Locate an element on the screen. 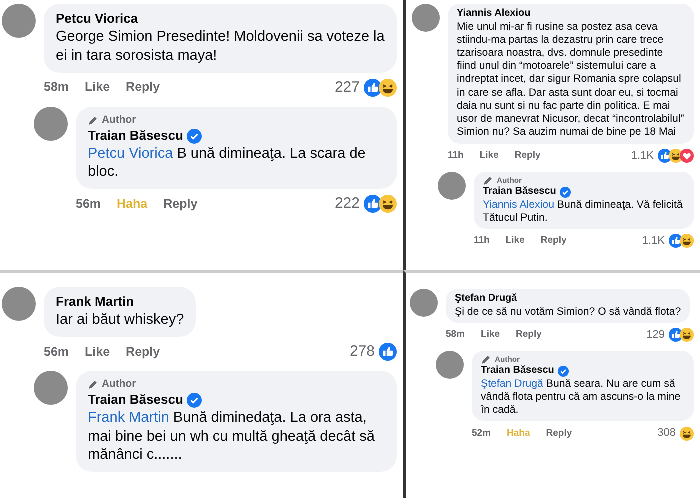 The image size is (700, 498). mention-link: Yiannis Alexiou is located at coordinates (518, 204).